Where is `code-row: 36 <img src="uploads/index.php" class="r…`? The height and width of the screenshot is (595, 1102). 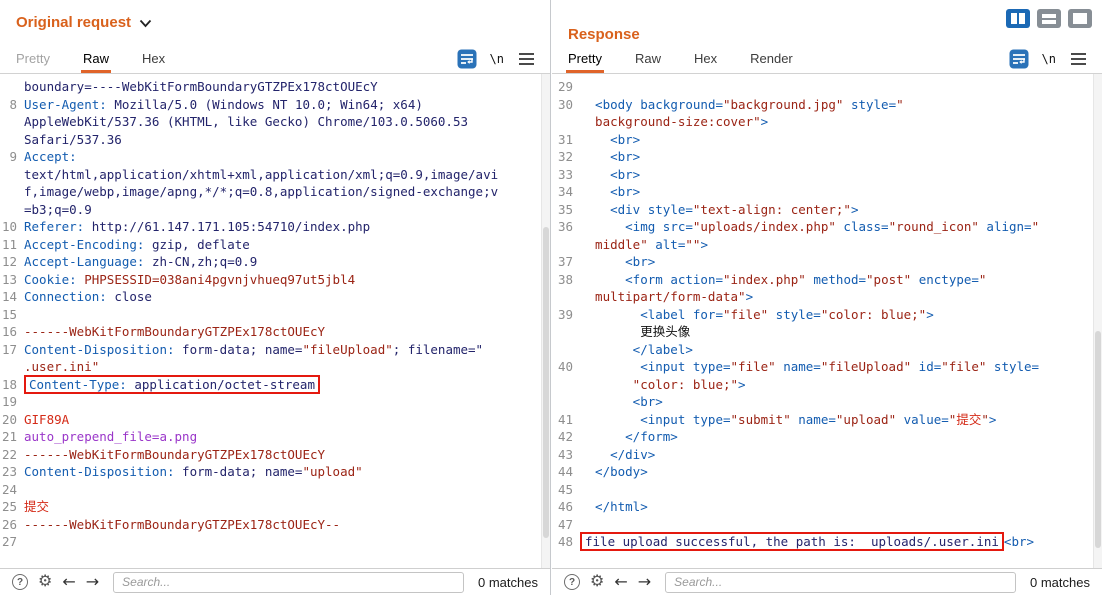 code-row: 36 <img src="uploads/index.php" class="r… is located at coordinates (827, 227).